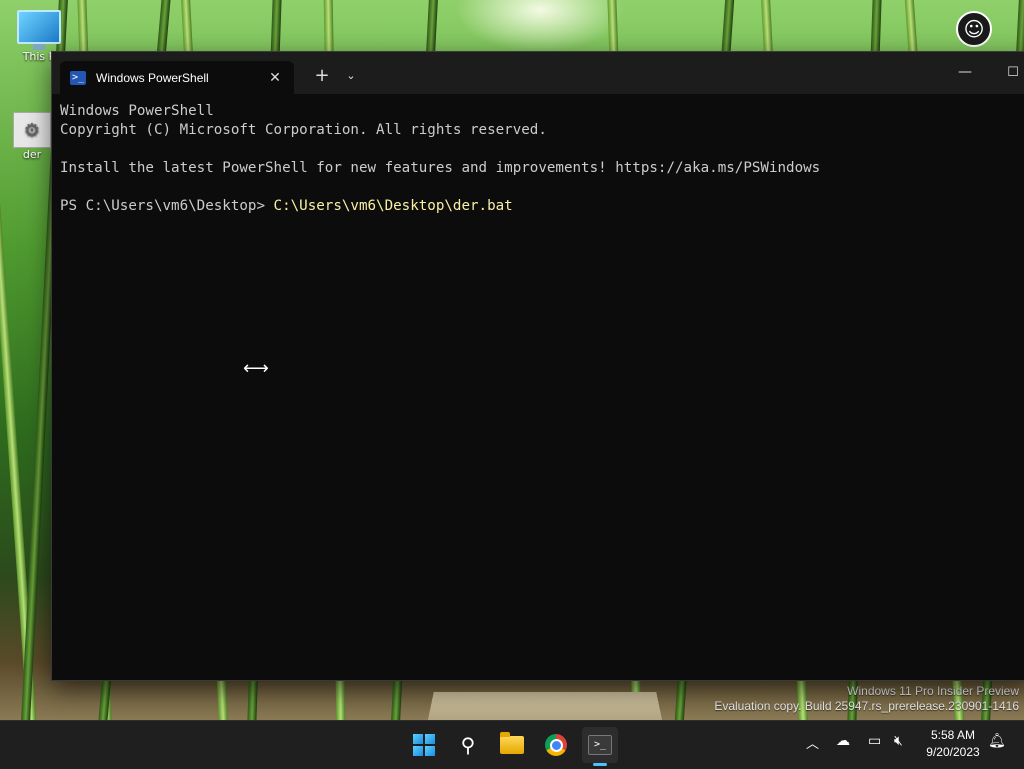  What do you see at coordinates (997, 741) in the screenshot?
I see `notification-bell-icon: 🔔︎` at bounding box center [997, 741].